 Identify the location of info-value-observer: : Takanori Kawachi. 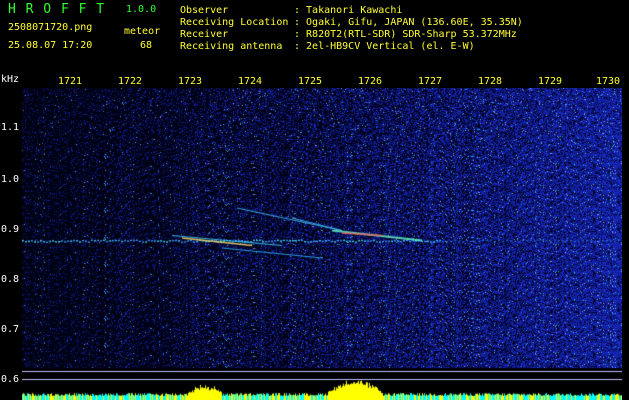
(348, 10).